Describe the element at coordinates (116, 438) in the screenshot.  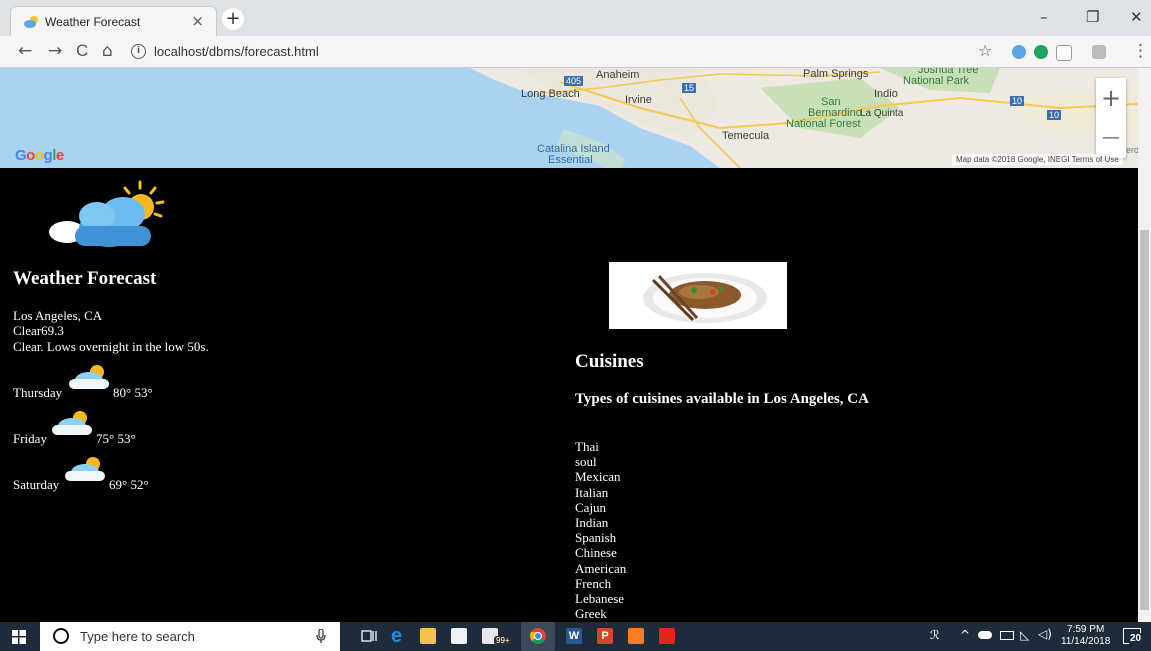
I see `forecast-temps-1: 75° 53°` at that location.